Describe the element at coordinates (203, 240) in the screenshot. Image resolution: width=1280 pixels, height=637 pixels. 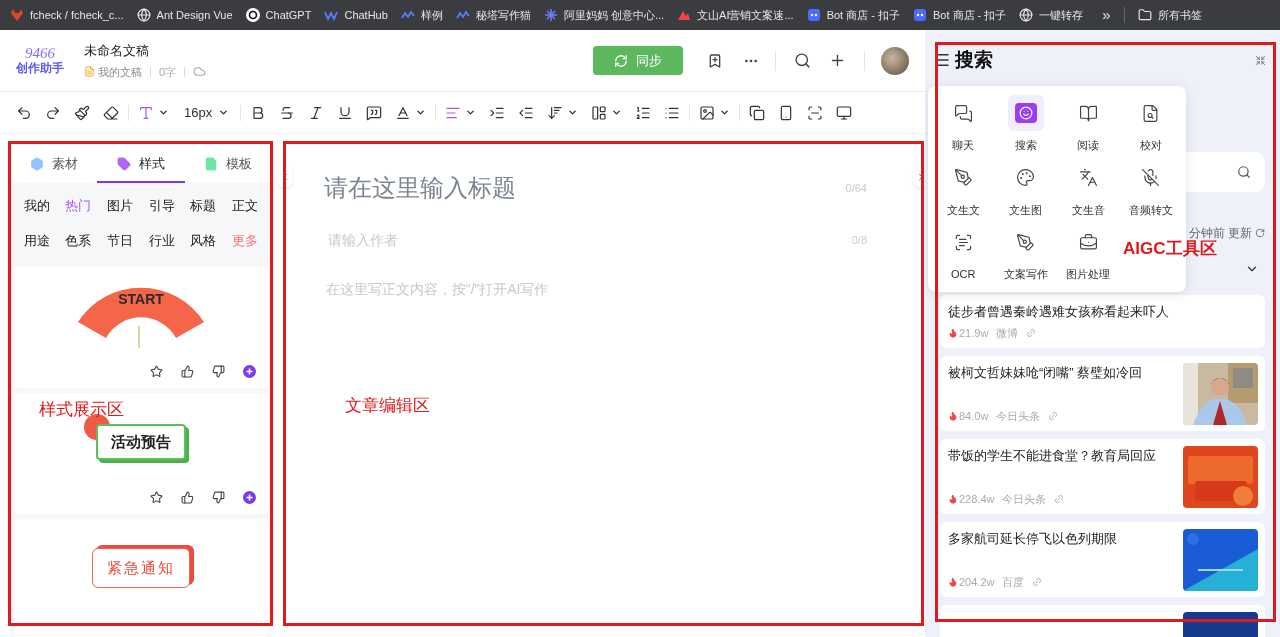
I see `category-tab: 风格` at that location.